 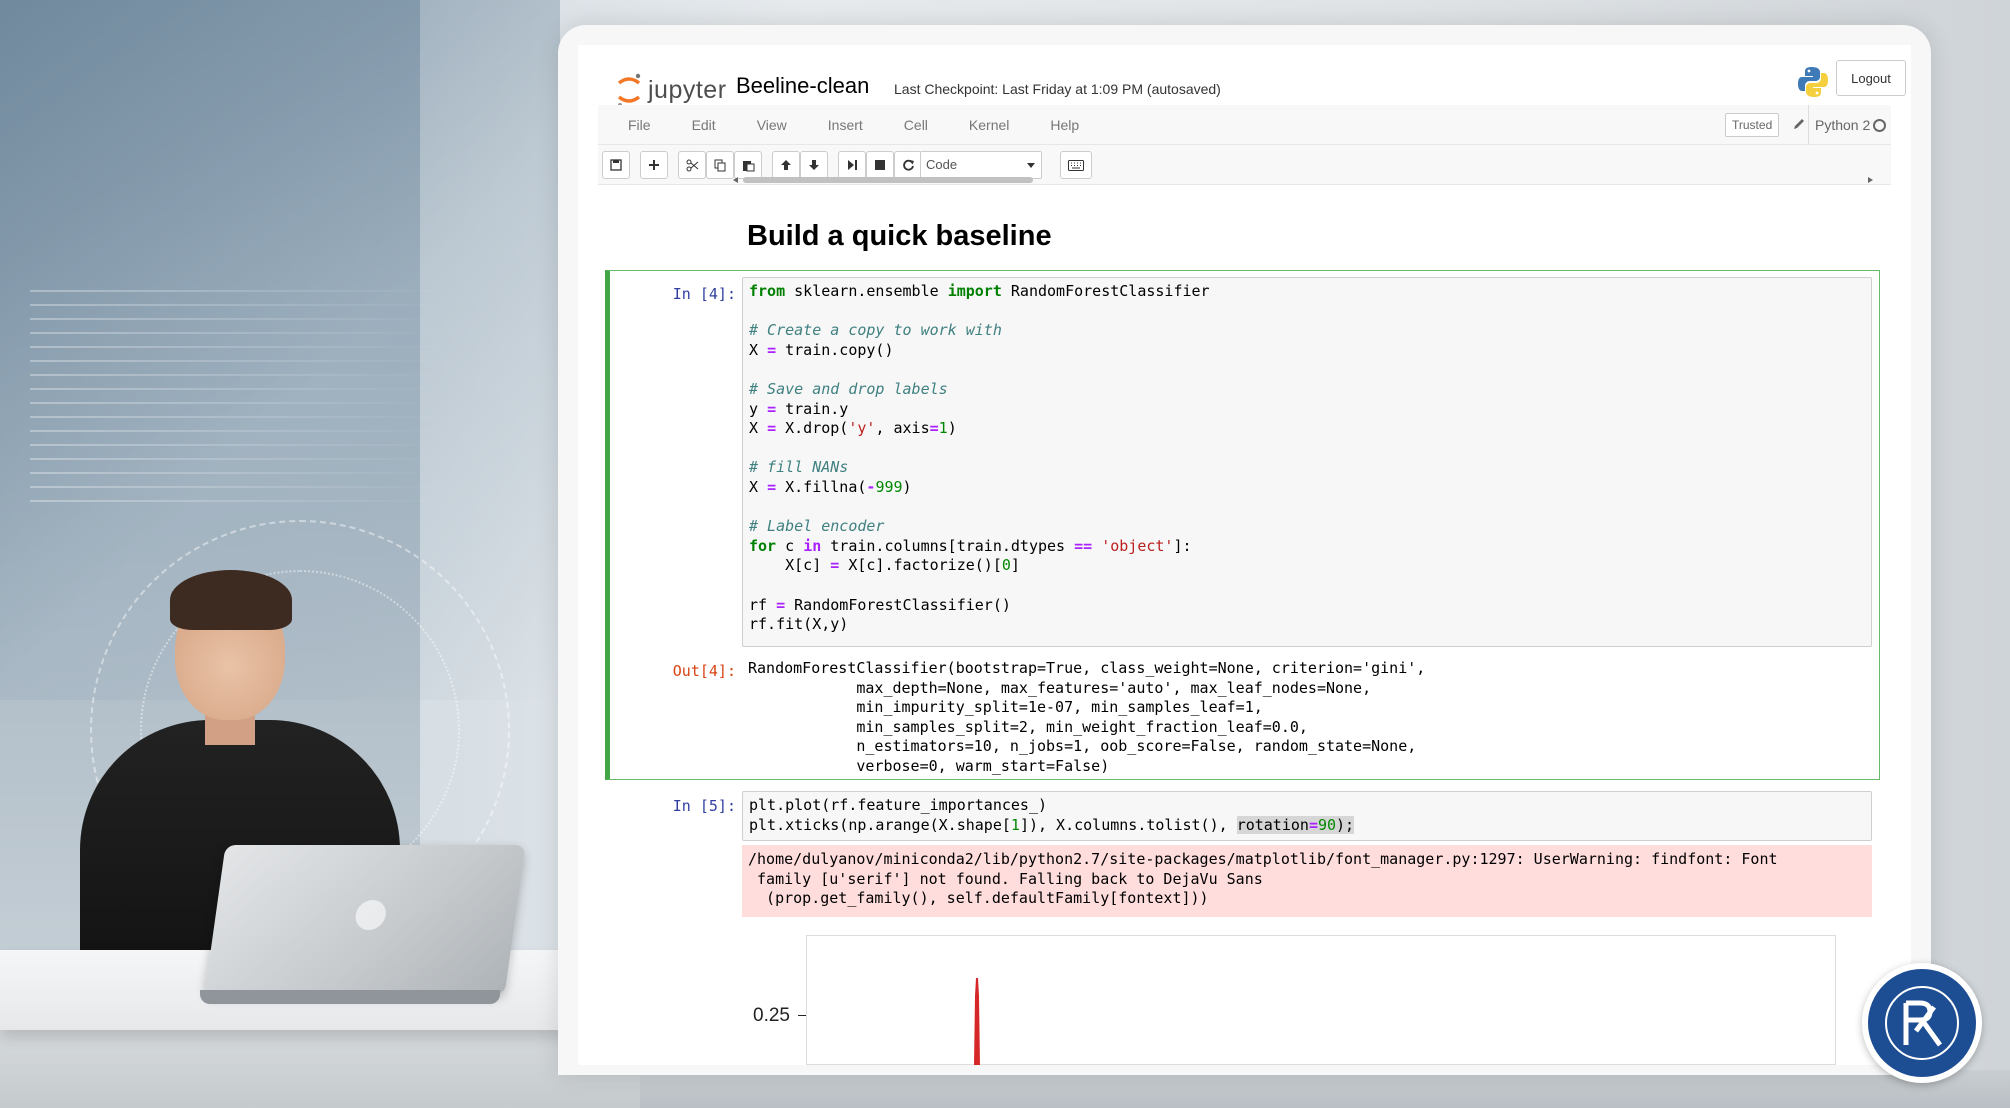 I want to click on in-prompt-5: In [5]:, so click(x=704, y=806).